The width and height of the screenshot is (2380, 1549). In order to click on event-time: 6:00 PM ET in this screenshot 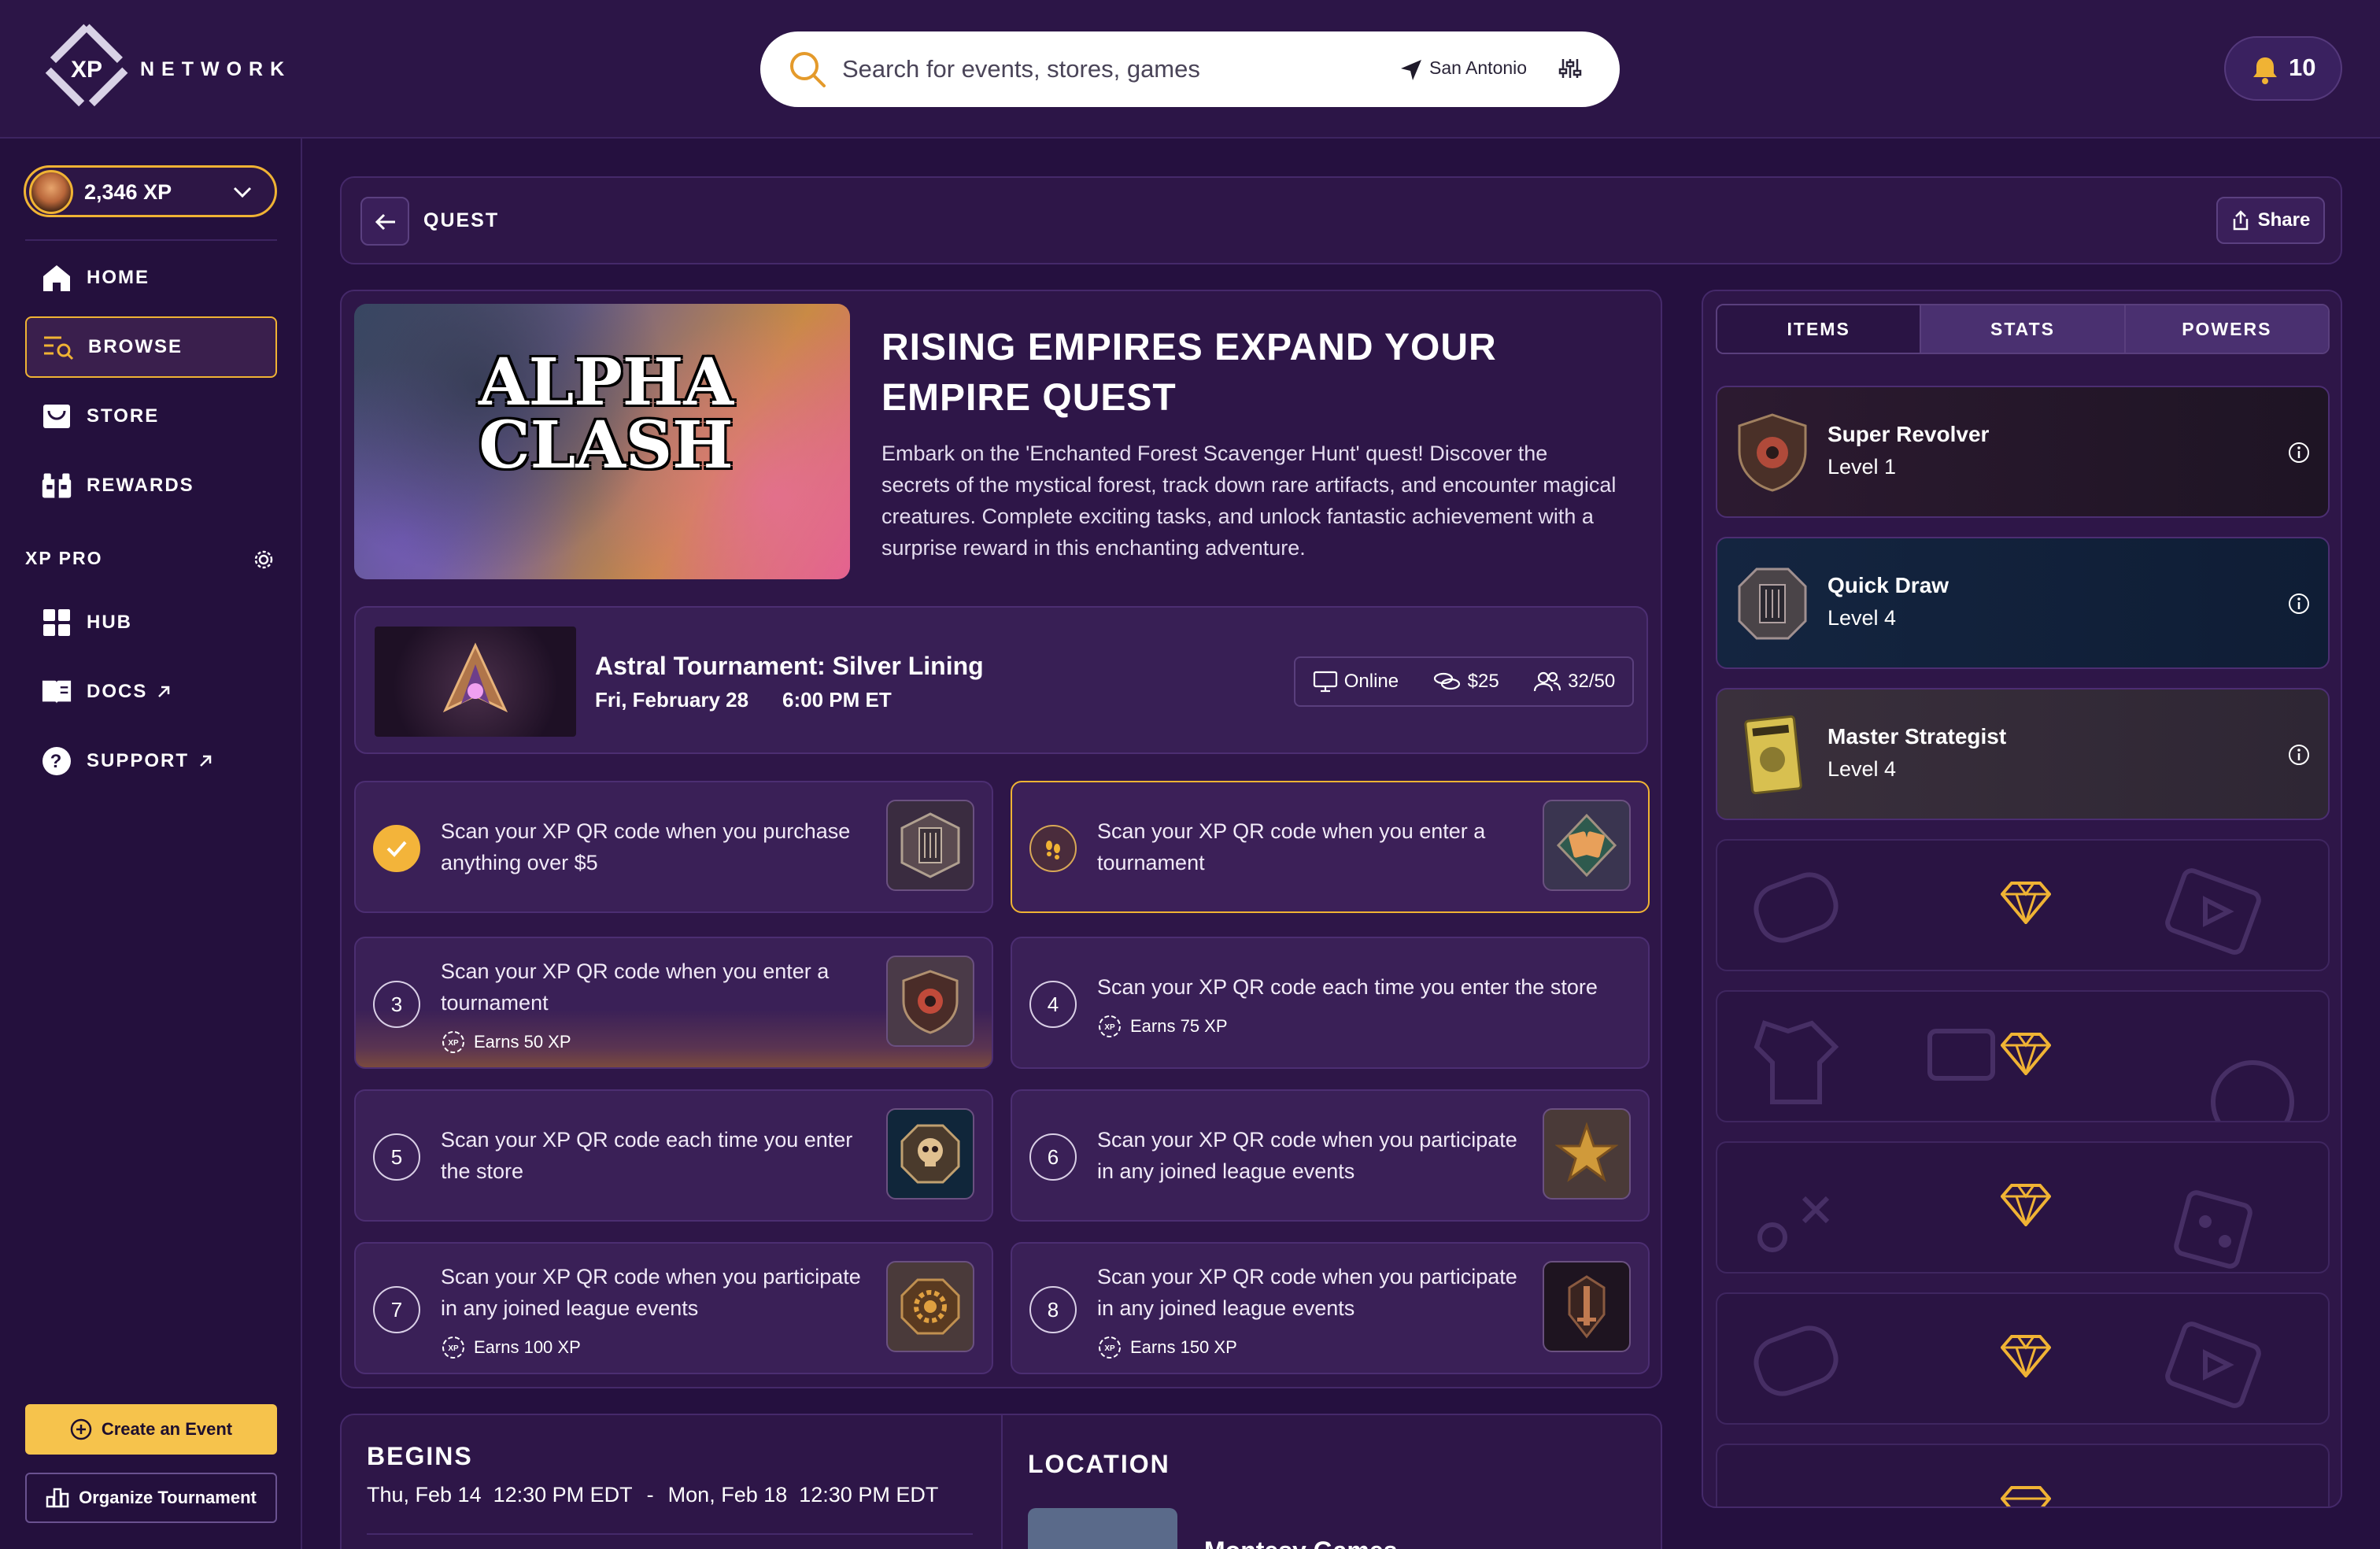, I will do `click(837, 700)`.